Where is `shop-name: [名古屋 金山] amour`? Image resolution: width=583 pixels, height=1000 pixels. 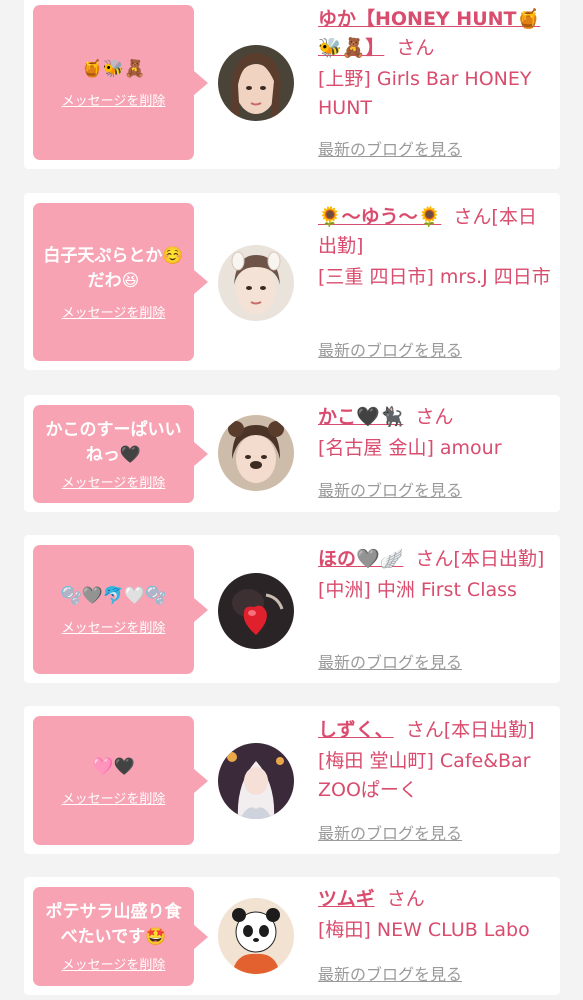
shop-name: [名古屋 金山] amour is located at coordinates (410, 448).